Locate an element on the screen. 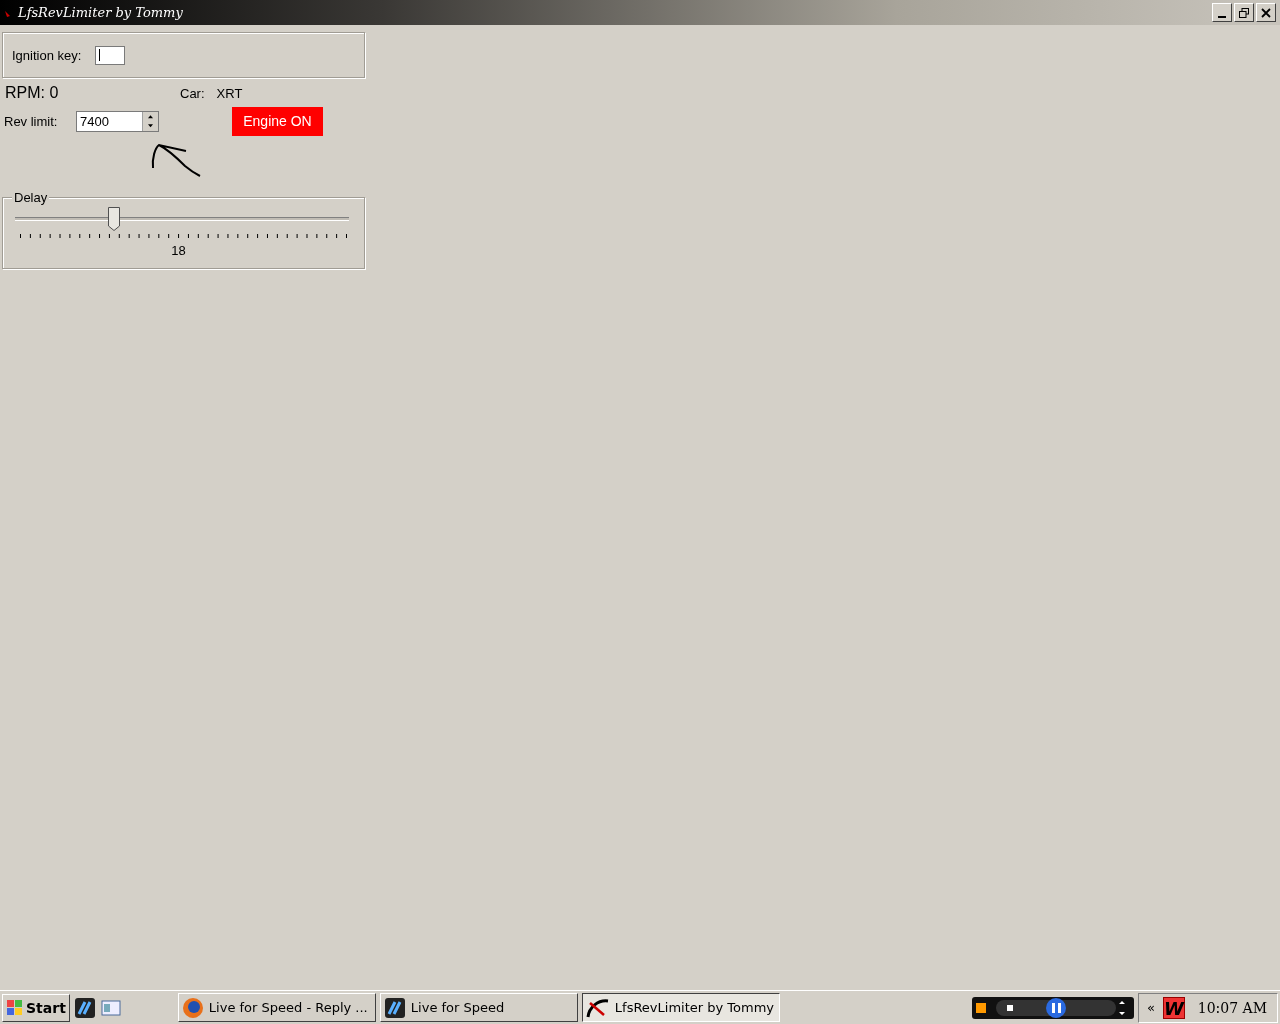 This screenshot has width=1280, height=1024. ignition-label: Ignition key: is located at coordinates (47, 55).